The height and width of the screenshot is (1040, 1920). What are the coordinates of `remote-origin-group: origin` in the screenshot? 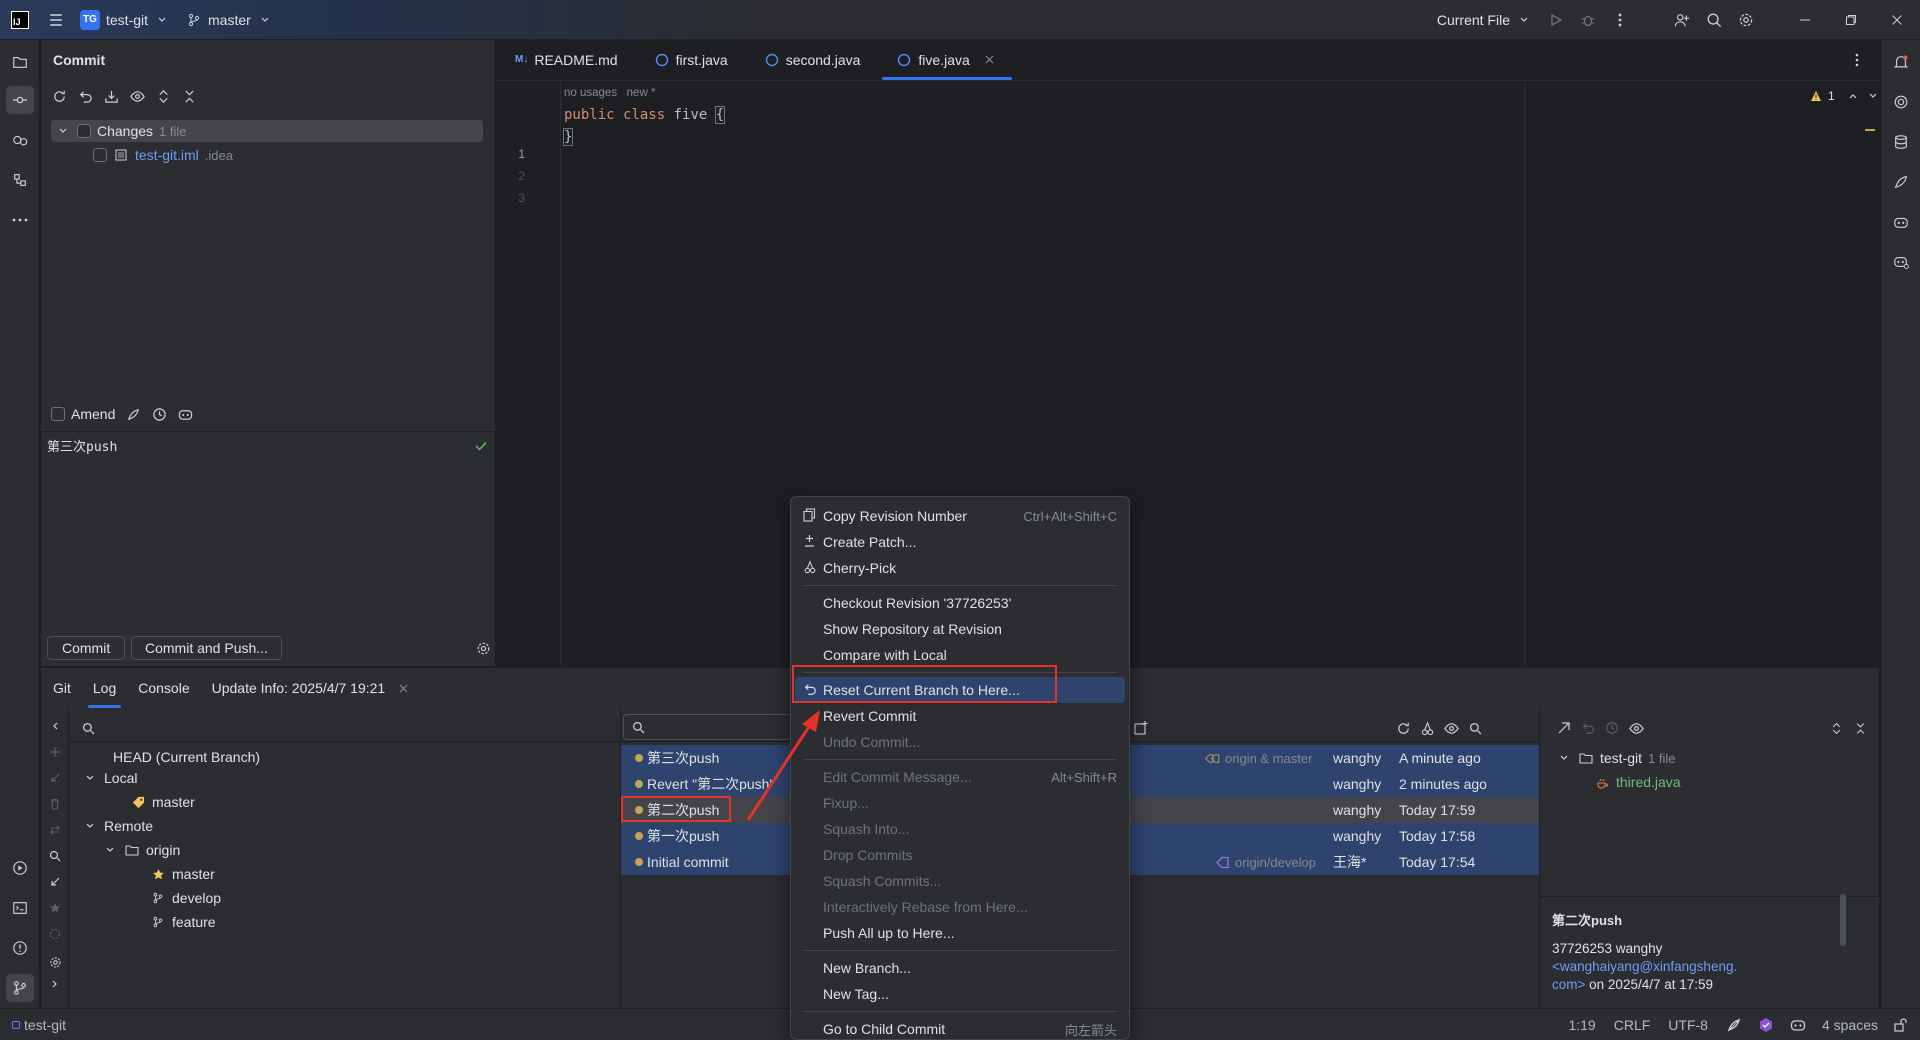 It's located at (141, 850).